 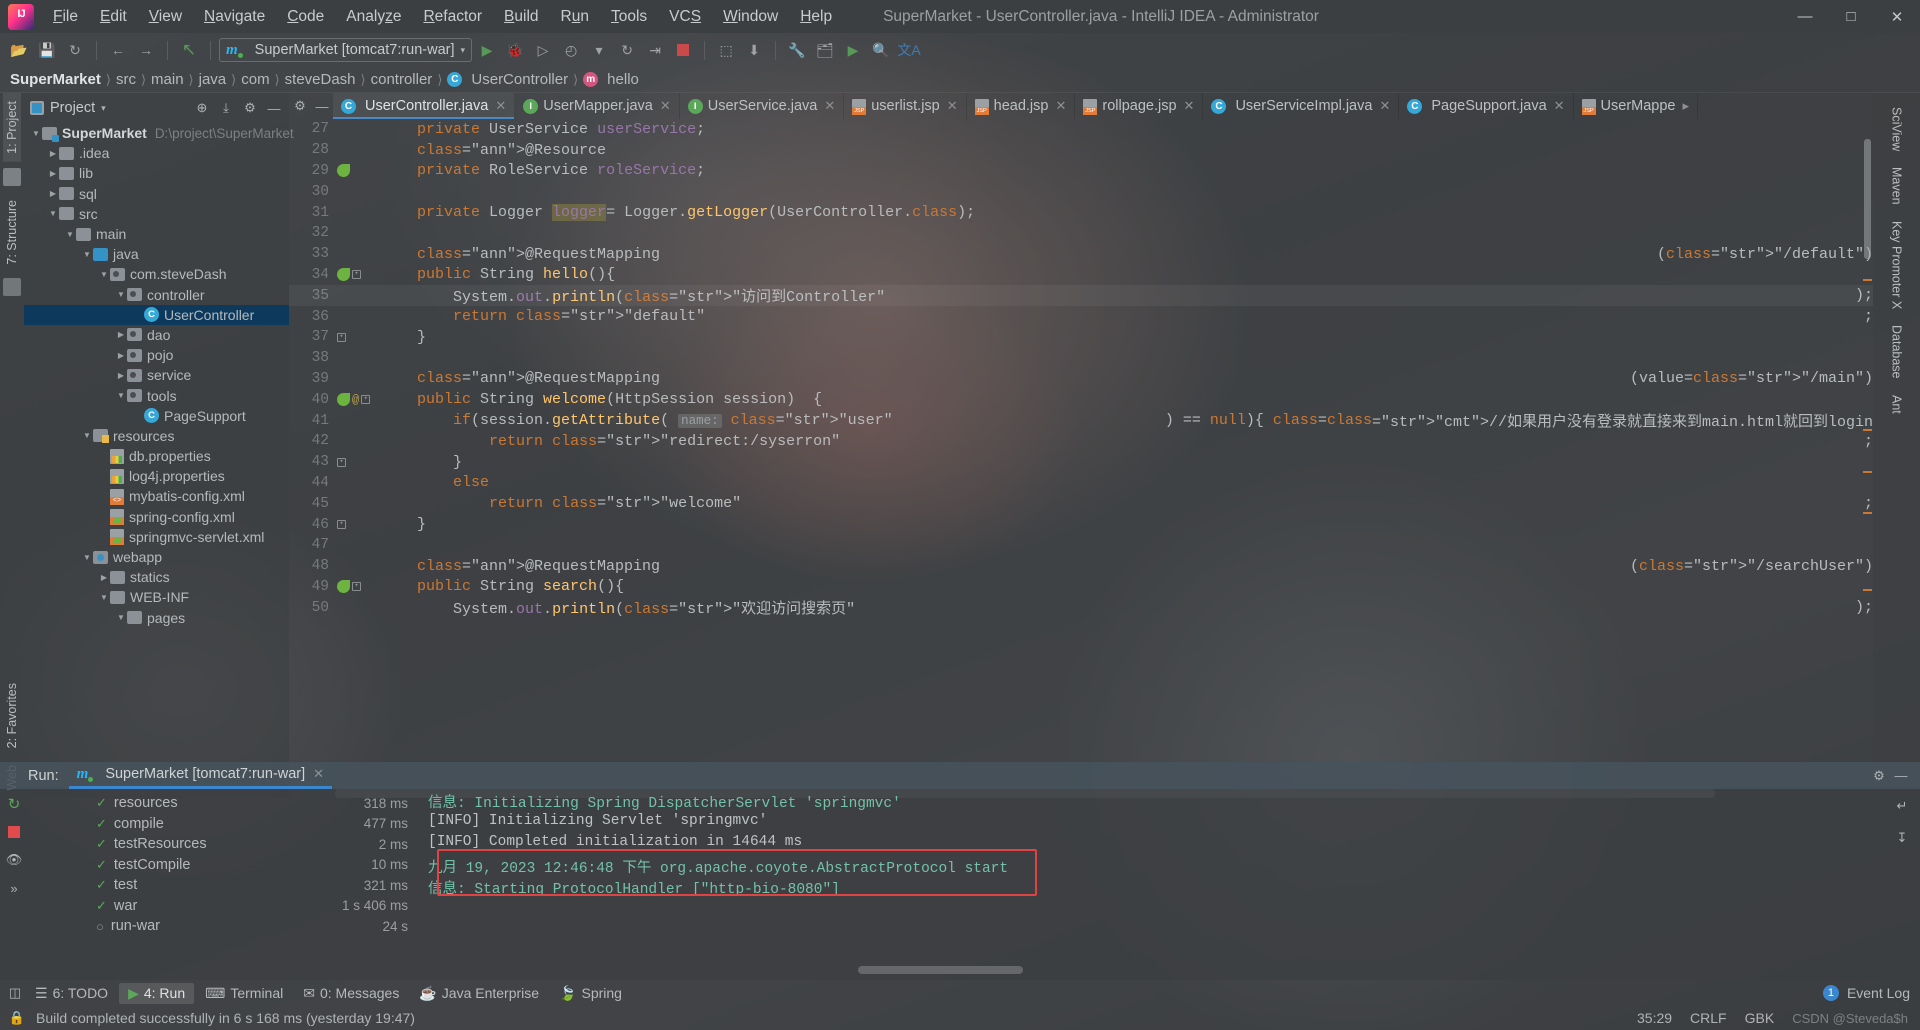 I want to click on breadcrumb-item-src: src, so click(x=126, y=79).